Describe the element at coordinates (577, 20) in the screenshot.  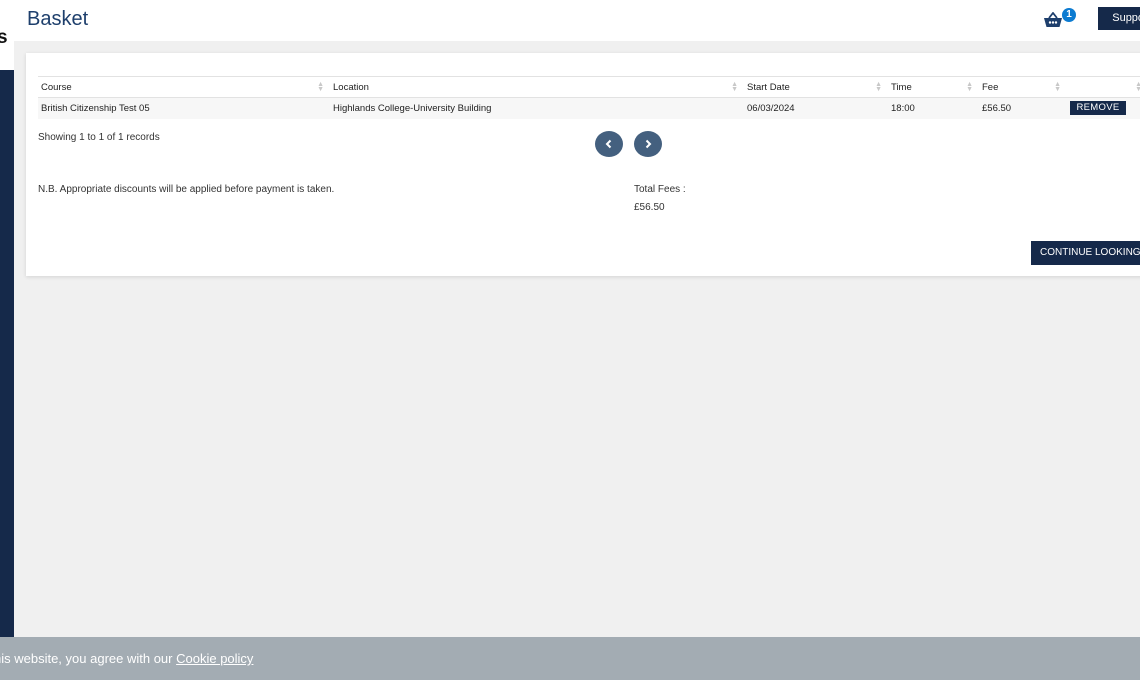
I see `top-bar` at that location.